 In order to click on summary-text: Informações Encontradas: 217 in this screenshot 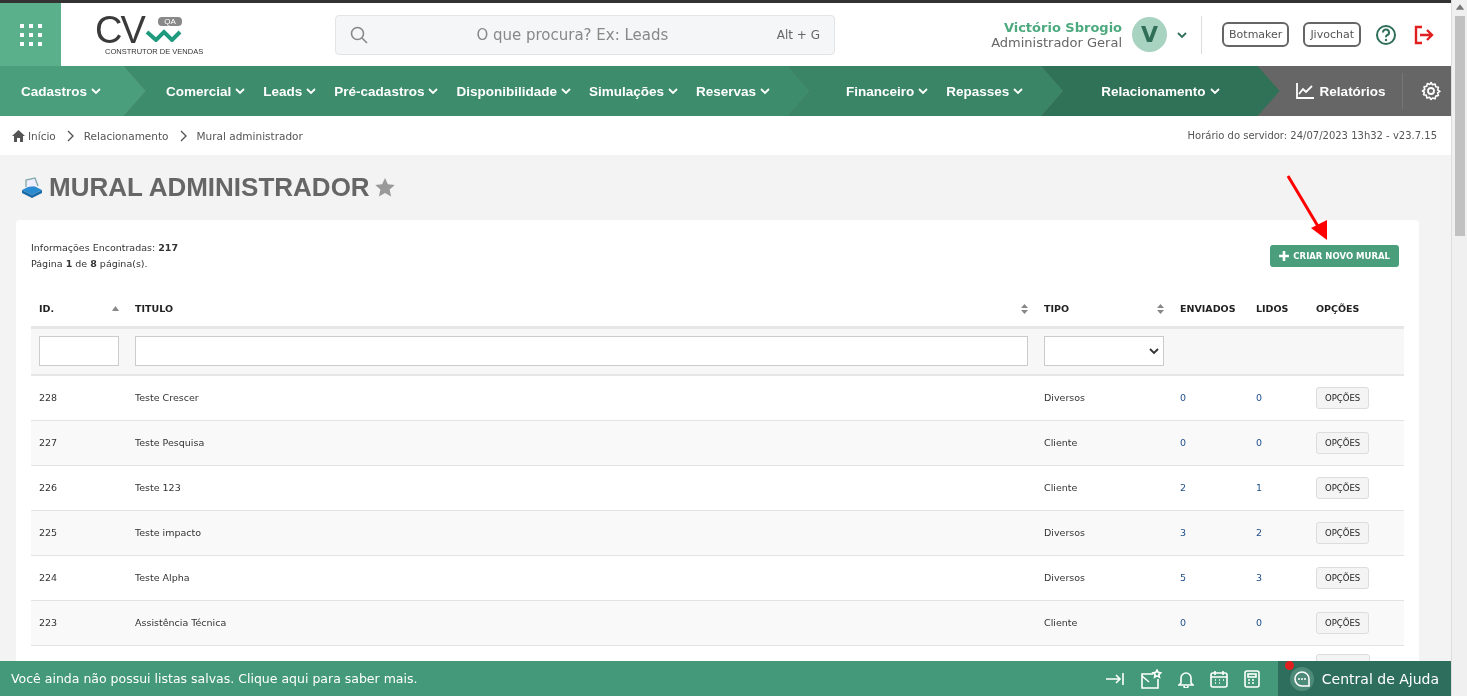, I will do `click(105, 248)`.